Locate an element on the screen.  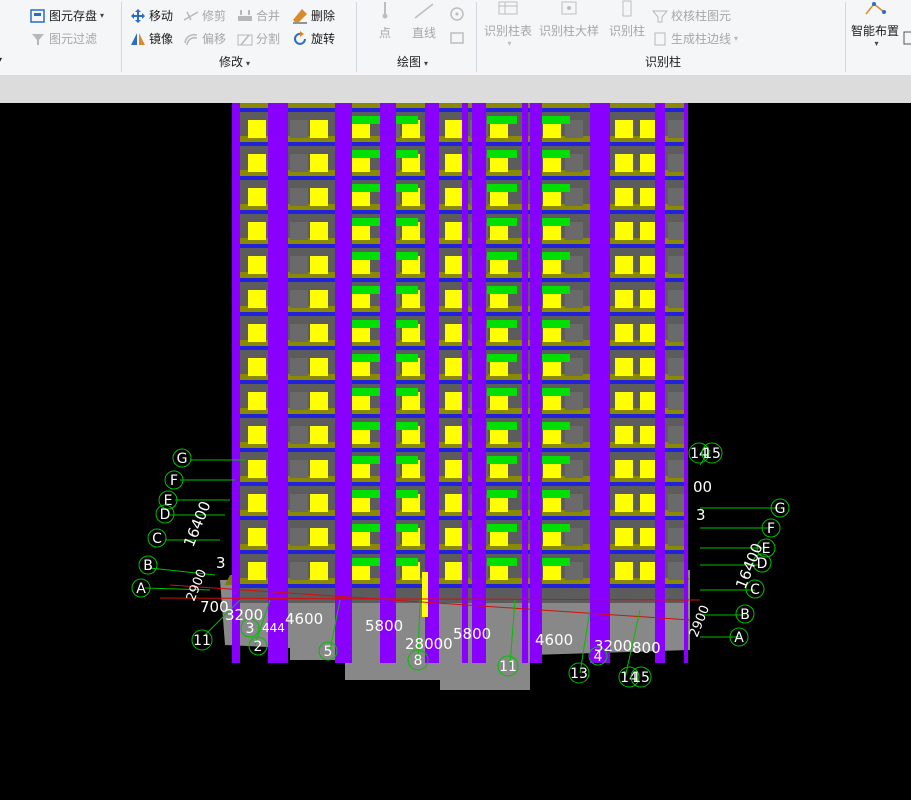
offset-label: 偏移 is located at coordinates (214, 39).